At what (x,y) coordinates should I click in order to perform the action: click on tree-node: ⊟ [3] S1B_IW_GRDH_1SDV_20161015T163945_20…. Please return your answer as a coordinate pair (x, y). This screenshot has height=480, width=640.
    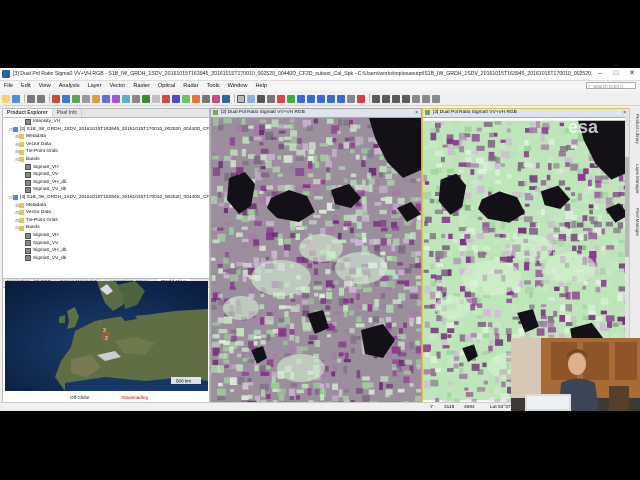
    Looking at the image, I should click on (106, 198).